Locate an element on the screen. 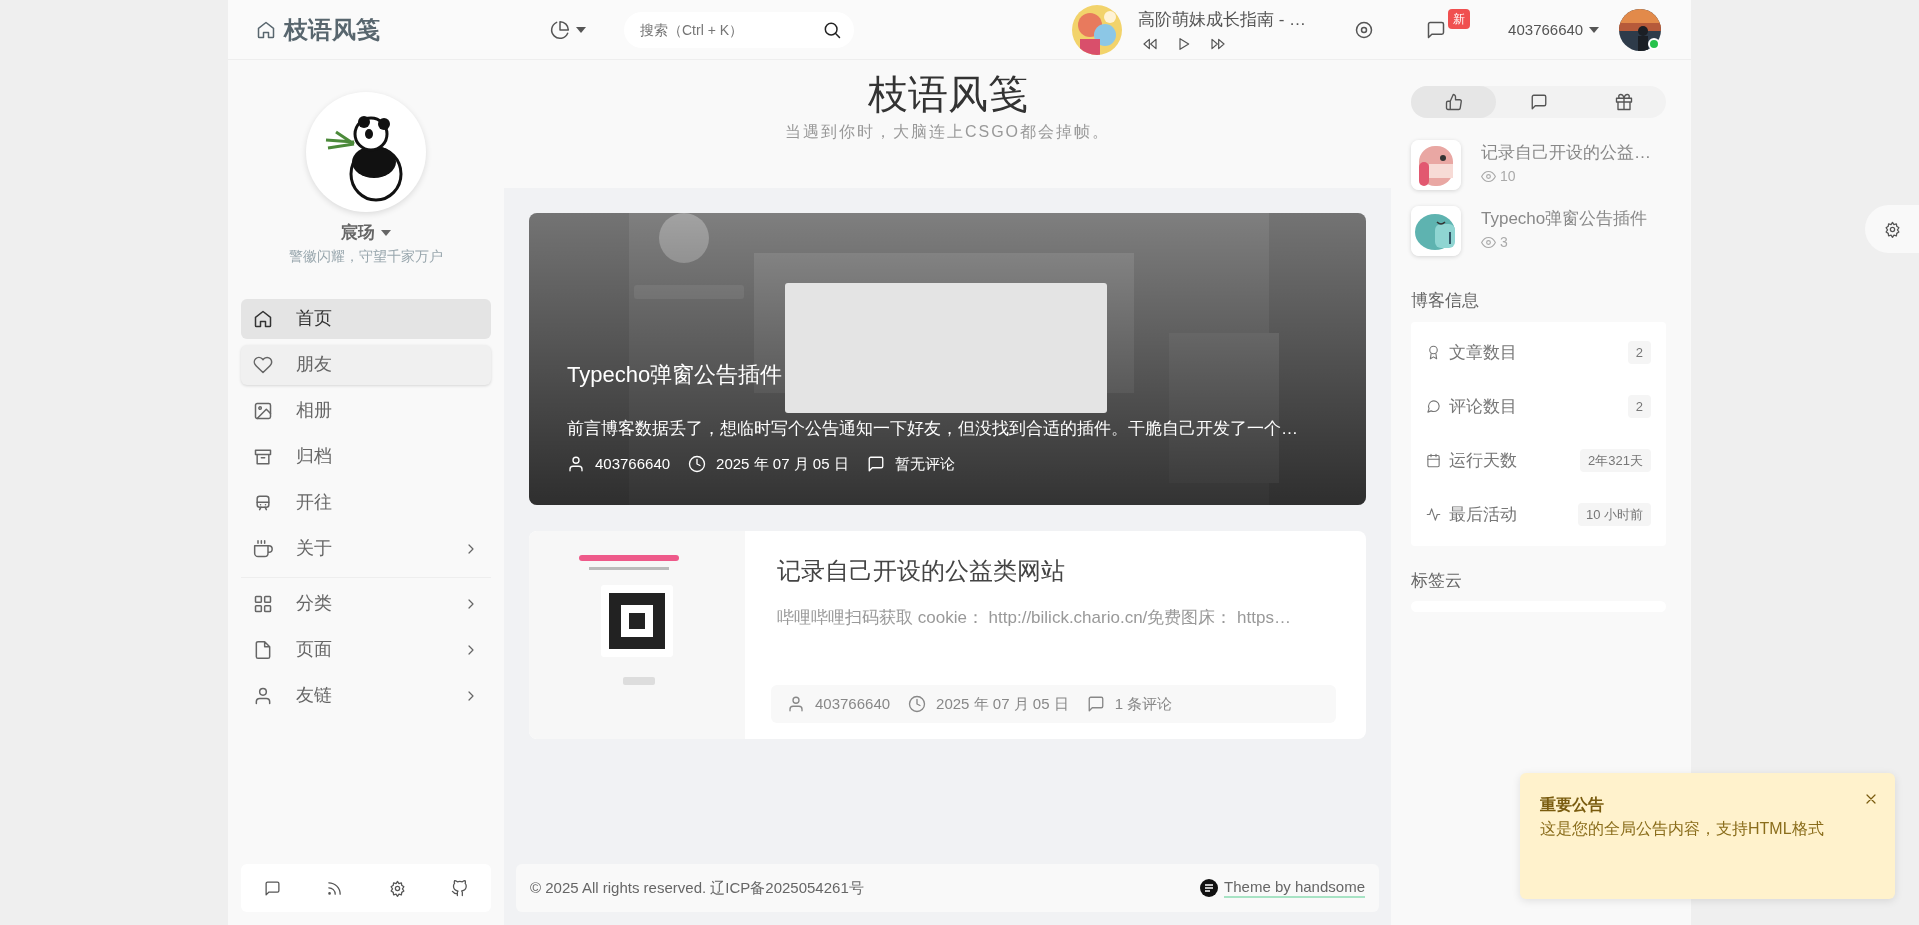  profile-name-dropdown: 宸玚 is located at coordinates (366, 233).